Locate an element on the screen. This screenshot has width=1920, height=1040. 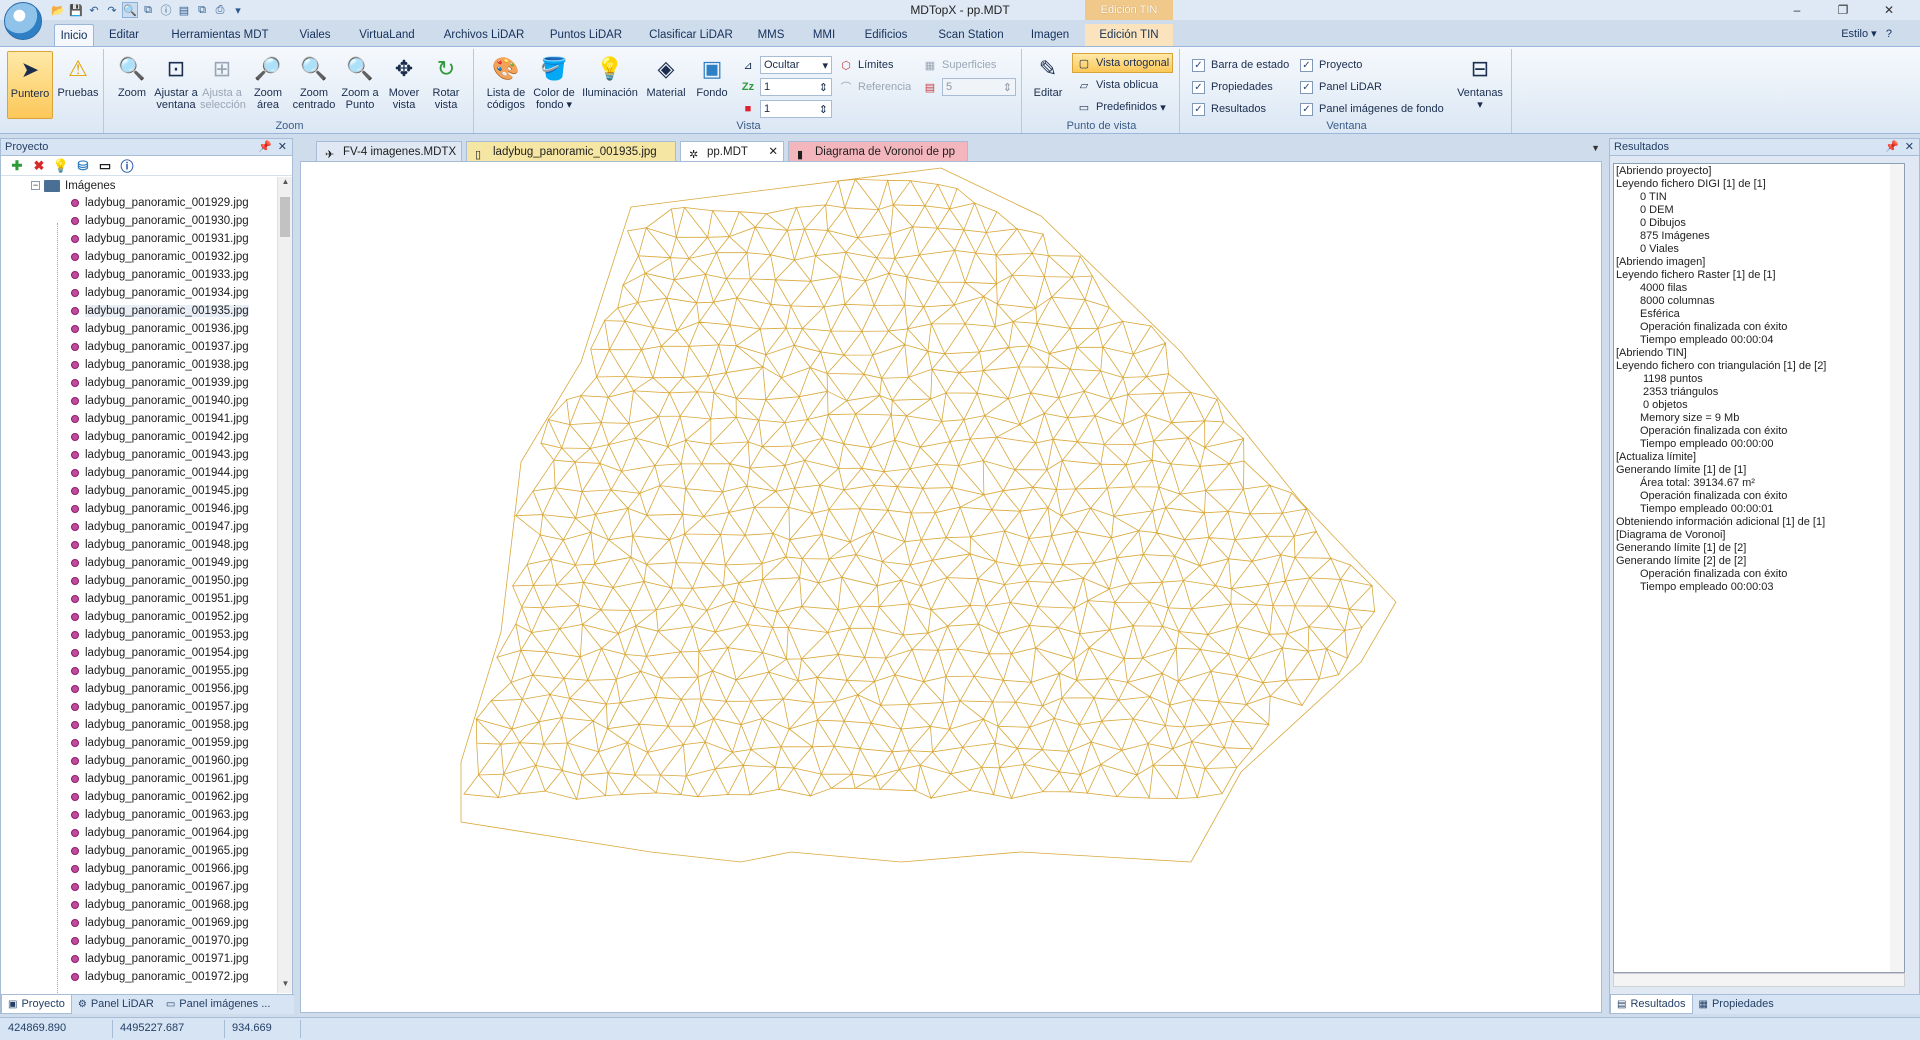
list-item: ladybug_panoramic_001951.jpg is located at coordinates (140, 599).